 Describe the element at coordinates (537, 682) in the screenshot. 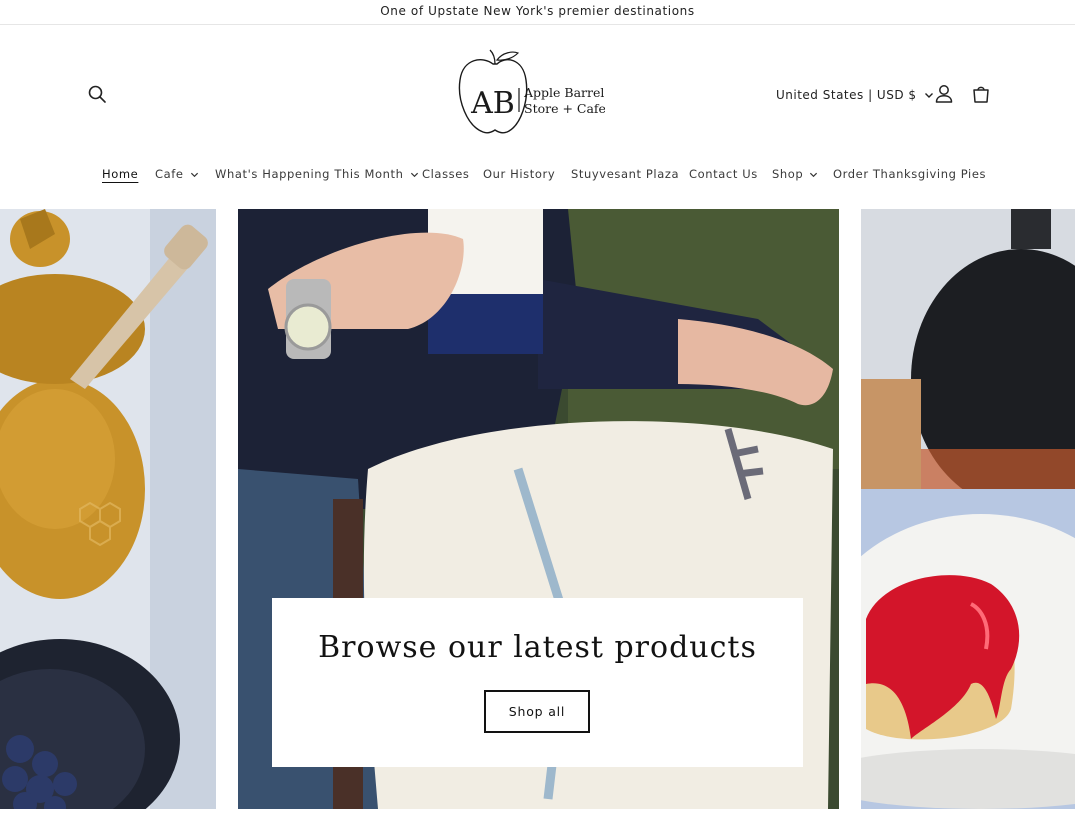

I see `hero-content-box: Browse our latest products Shop all` at that location.